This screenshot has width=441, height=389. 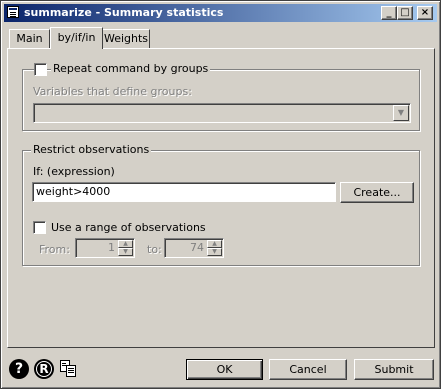 What do you see at coordinates (154, 249) in the screenshot?
I see `range-to-label: to:` at bounding box center [154, 249].